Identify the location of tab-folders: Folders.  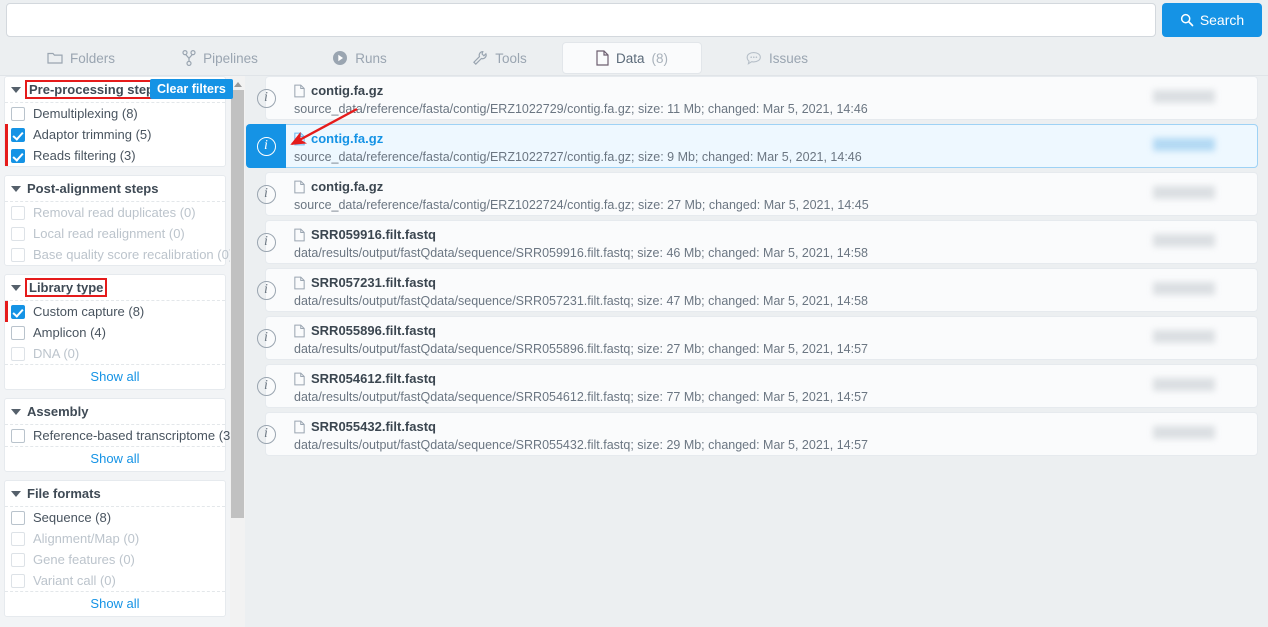
(81, 58).